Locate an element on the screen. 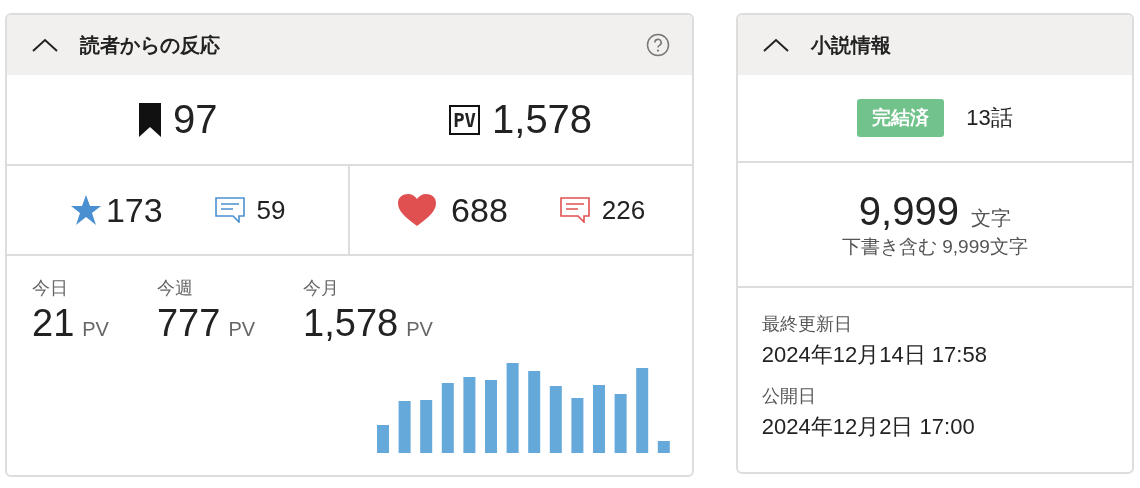  panel-title: 小説情報 is located at coordinates (851, 45).